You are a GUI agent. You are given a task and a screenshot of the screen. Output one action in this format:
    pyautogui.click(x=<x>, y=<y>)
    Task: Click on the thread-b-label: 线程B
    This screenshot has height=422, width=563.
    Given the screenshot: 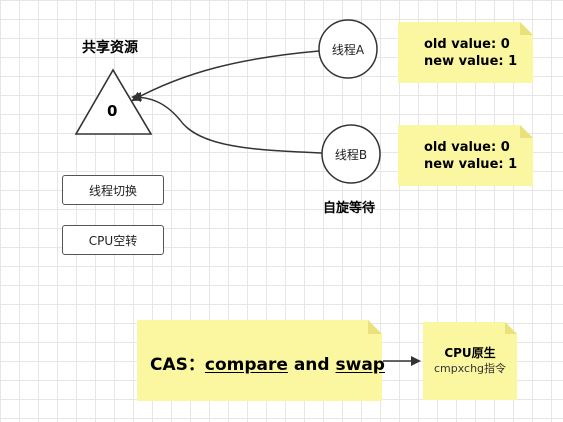 What is the action you would take?
    pyautogui.click(x=351, y=155)
    